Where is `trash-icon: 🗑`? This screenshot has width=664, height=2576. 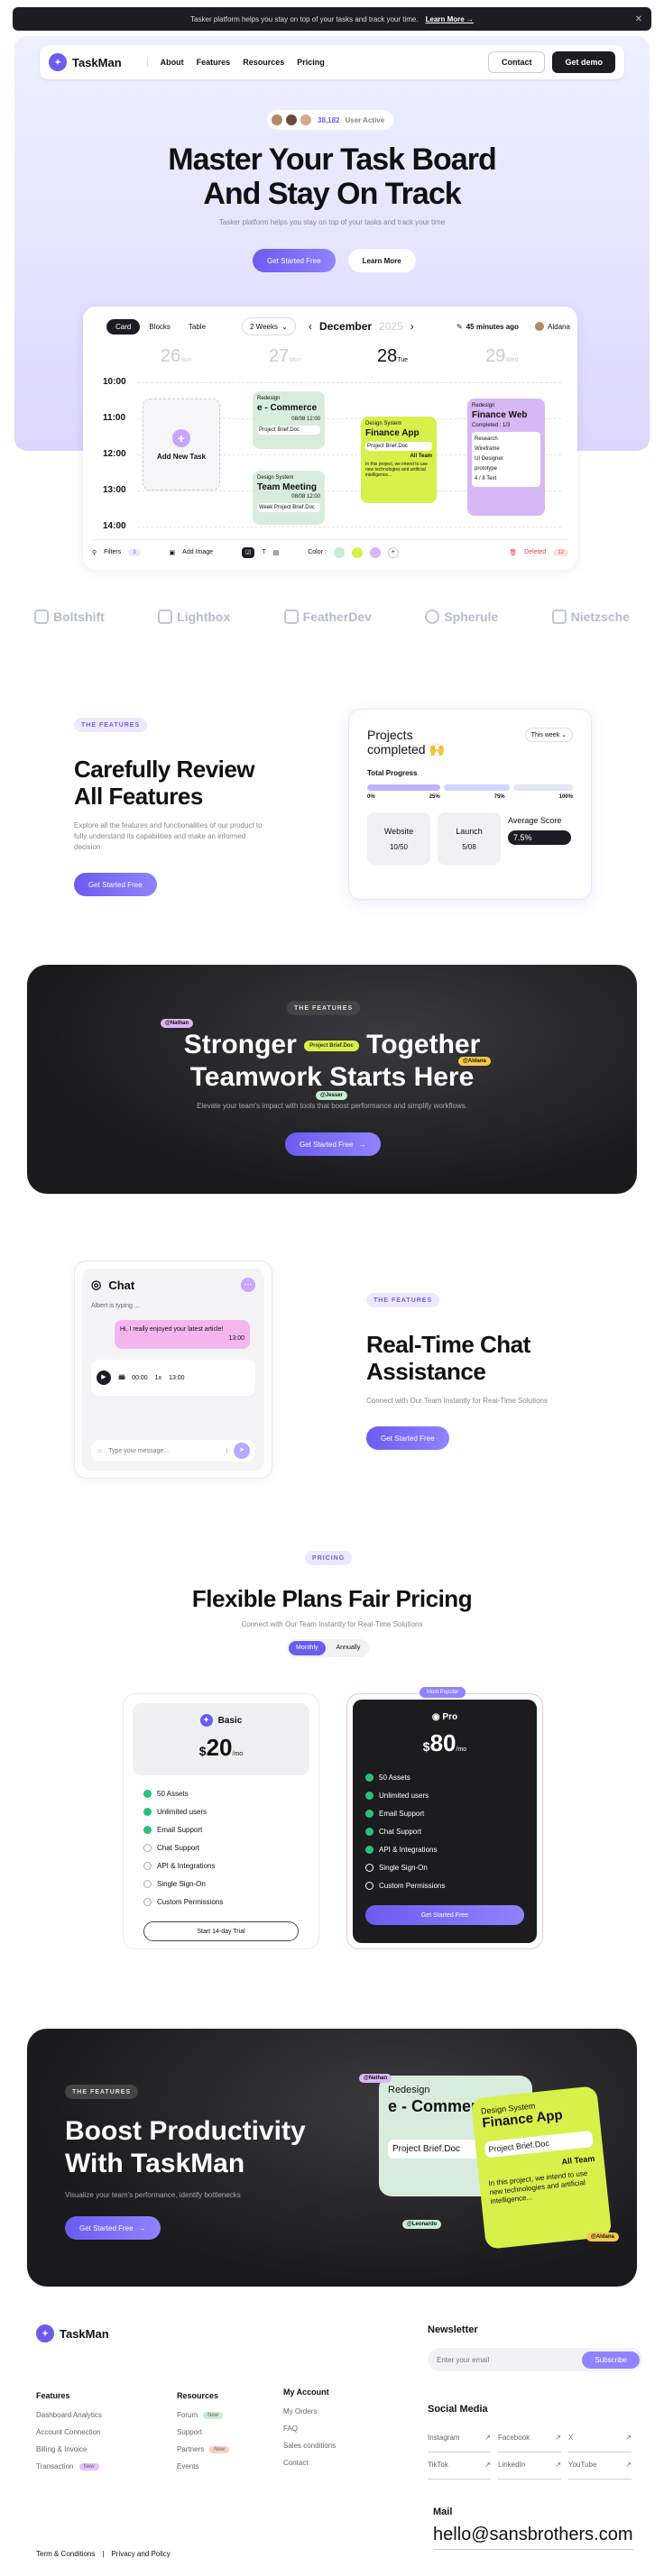 trash-icon: 🗑 is located at coordinates (513, 552).